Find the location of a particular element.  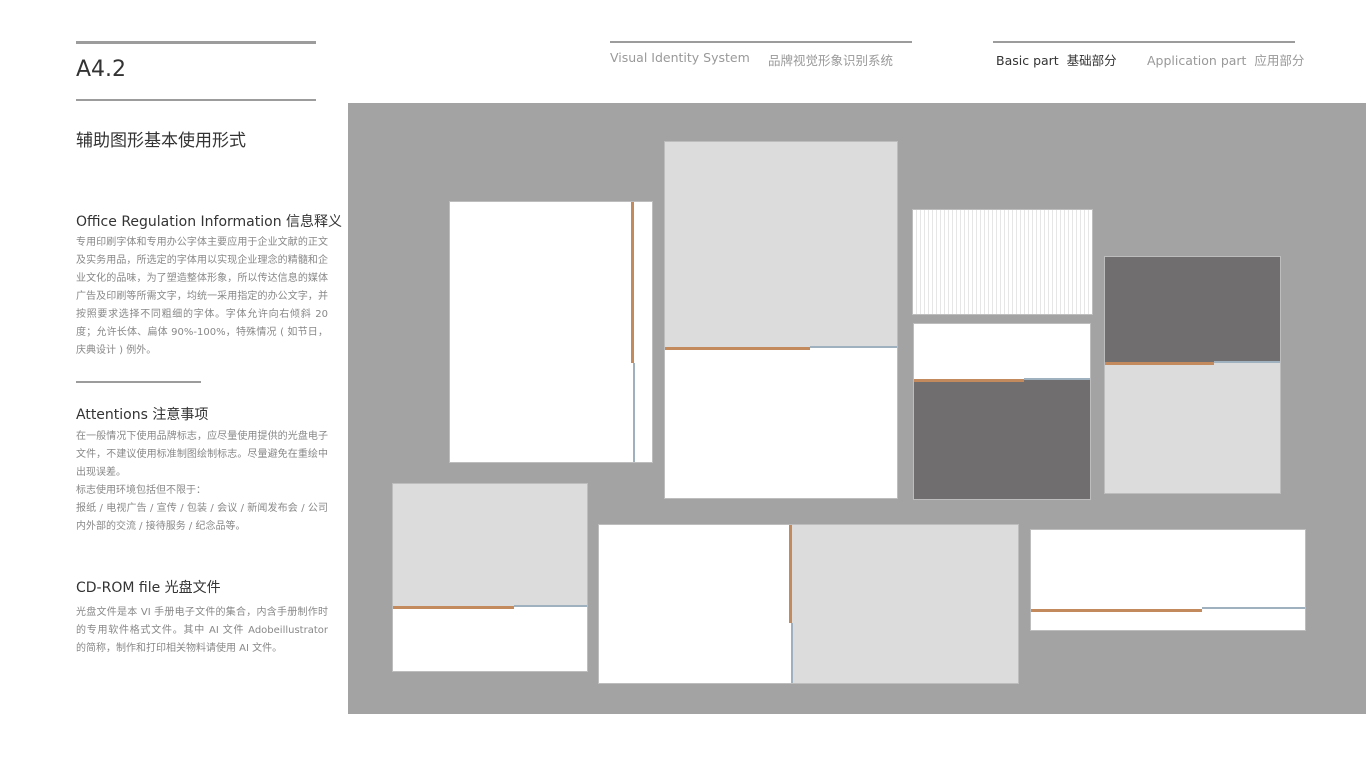

mockup-envelope-wide is located at coordinates (808, 604).